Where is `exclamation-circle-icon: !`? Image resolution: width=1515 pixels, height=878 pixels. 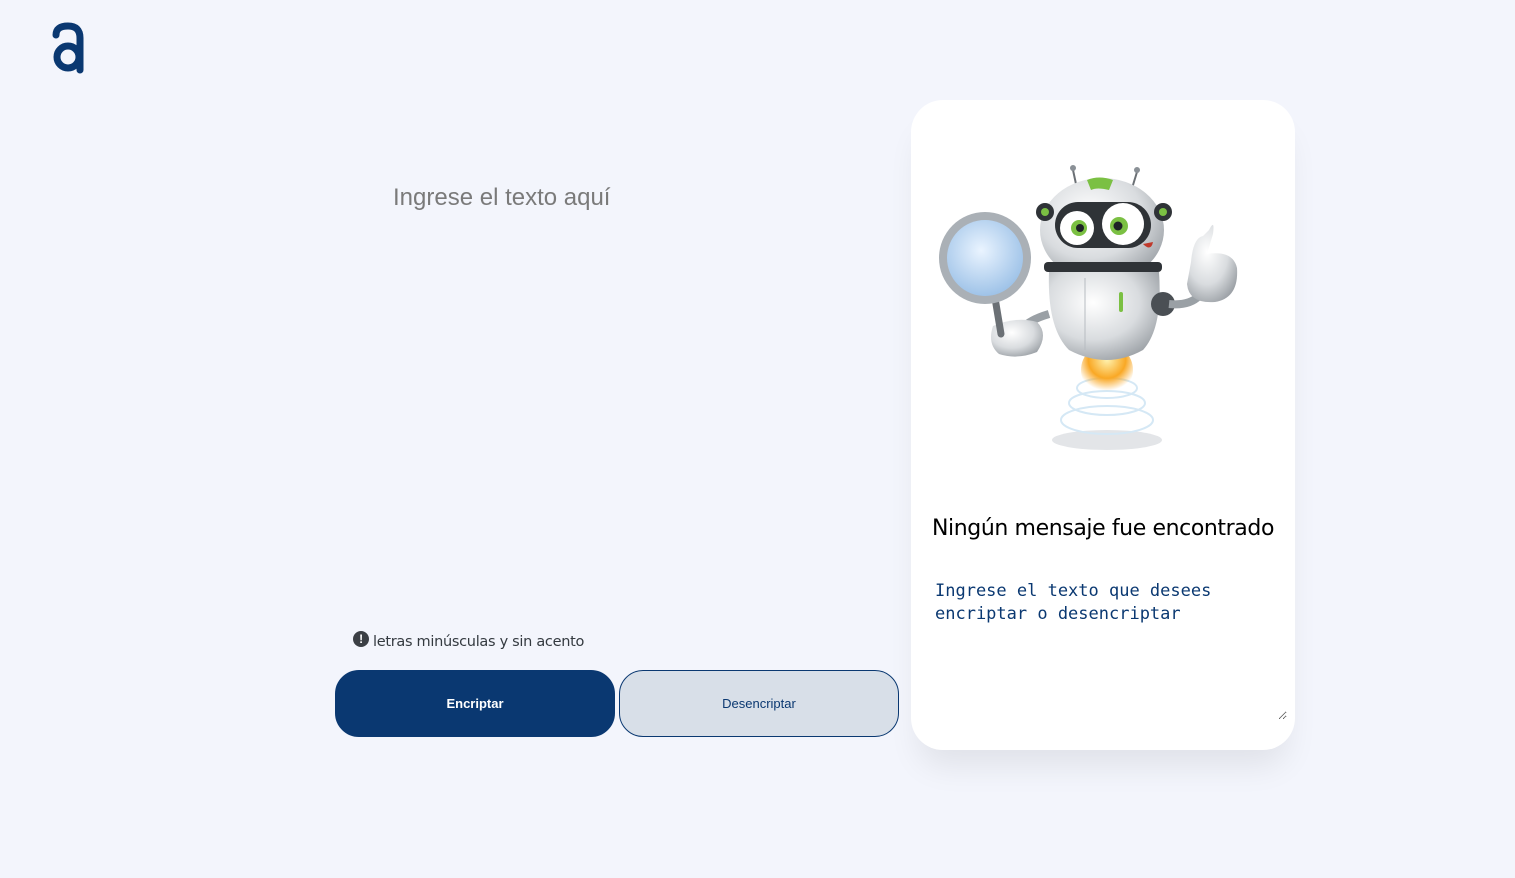 exclamation-circle-icon: ! is located at coordinates (361, 639).